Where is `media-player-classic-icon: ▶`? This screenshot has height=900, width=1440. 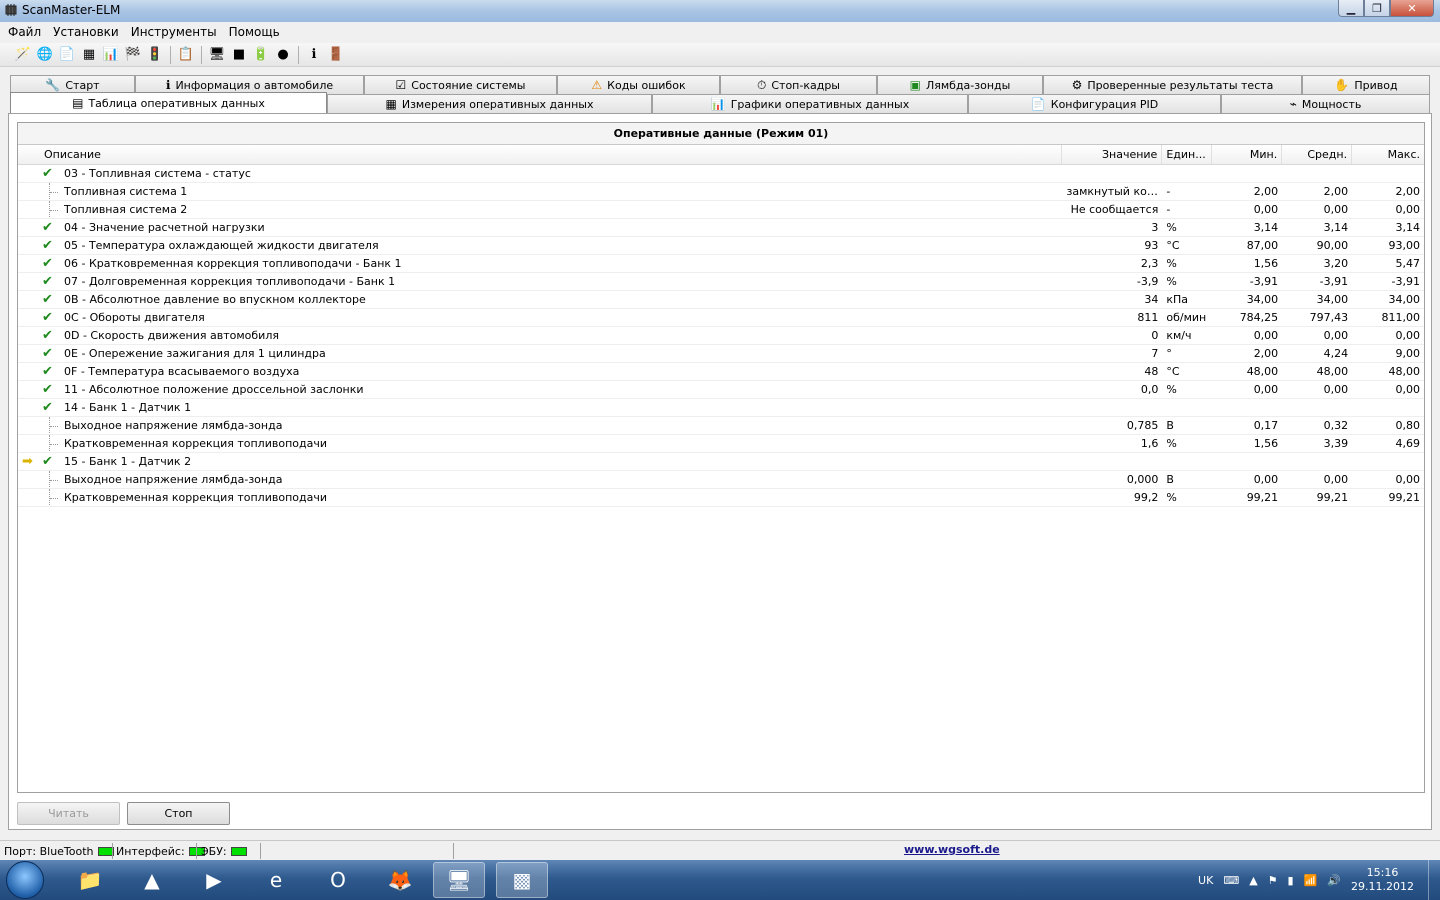 media-player-classic-icon: ▶ is located at coordinates (214, 880).